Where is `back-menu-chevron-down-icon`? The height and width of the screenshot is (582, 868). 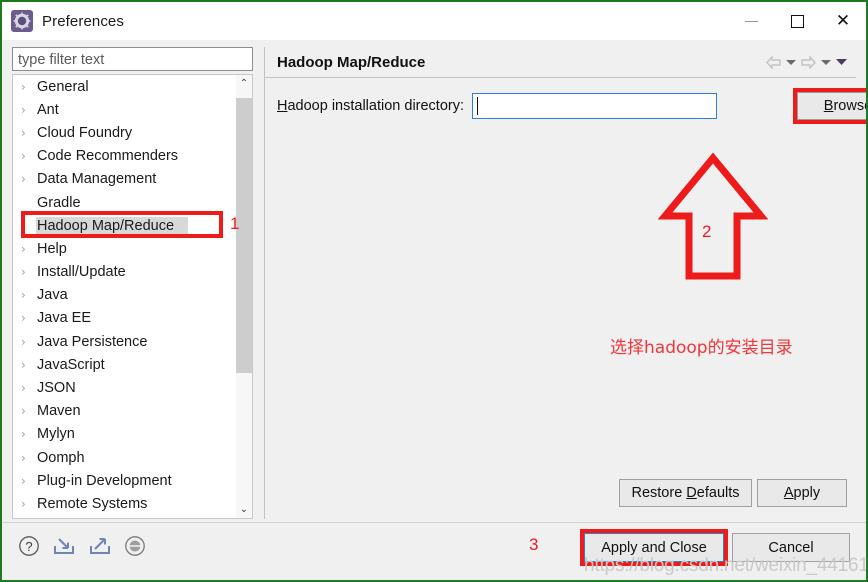 back-menu-chevron-down-icon is located at coordinates (791, 62).